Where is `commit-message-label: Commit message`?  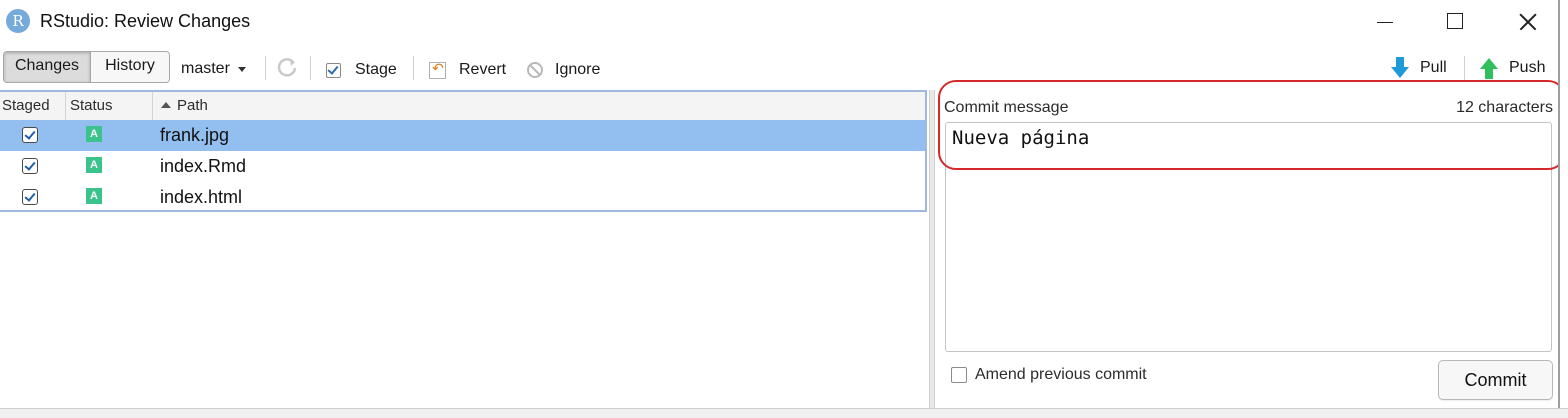 commit-message-label: Commit message is located at coordinates (1006, 107).